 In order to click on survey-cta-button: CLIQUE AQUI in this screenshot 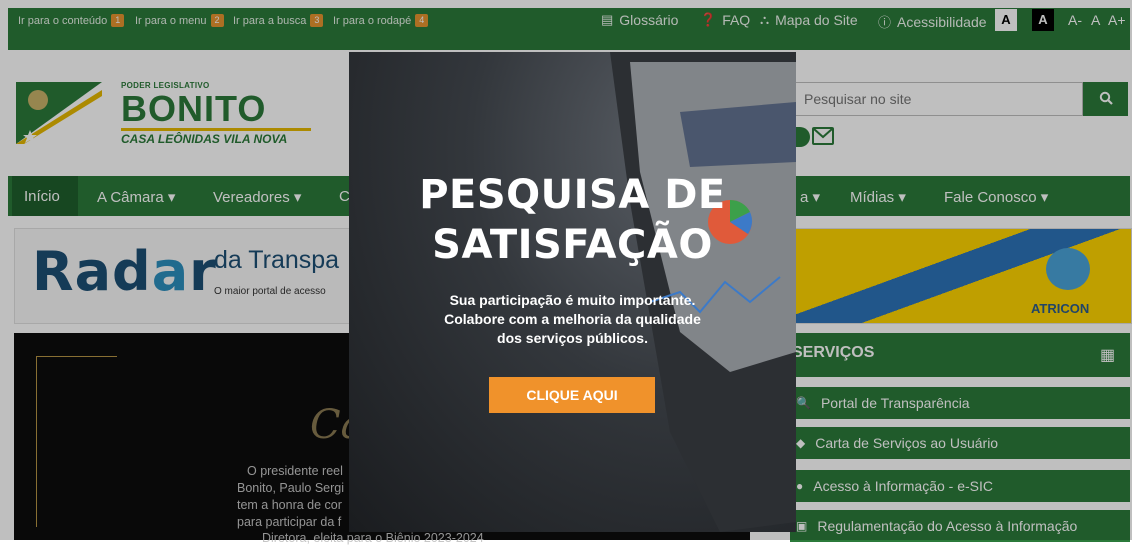, I will do `click(572, 395)`.